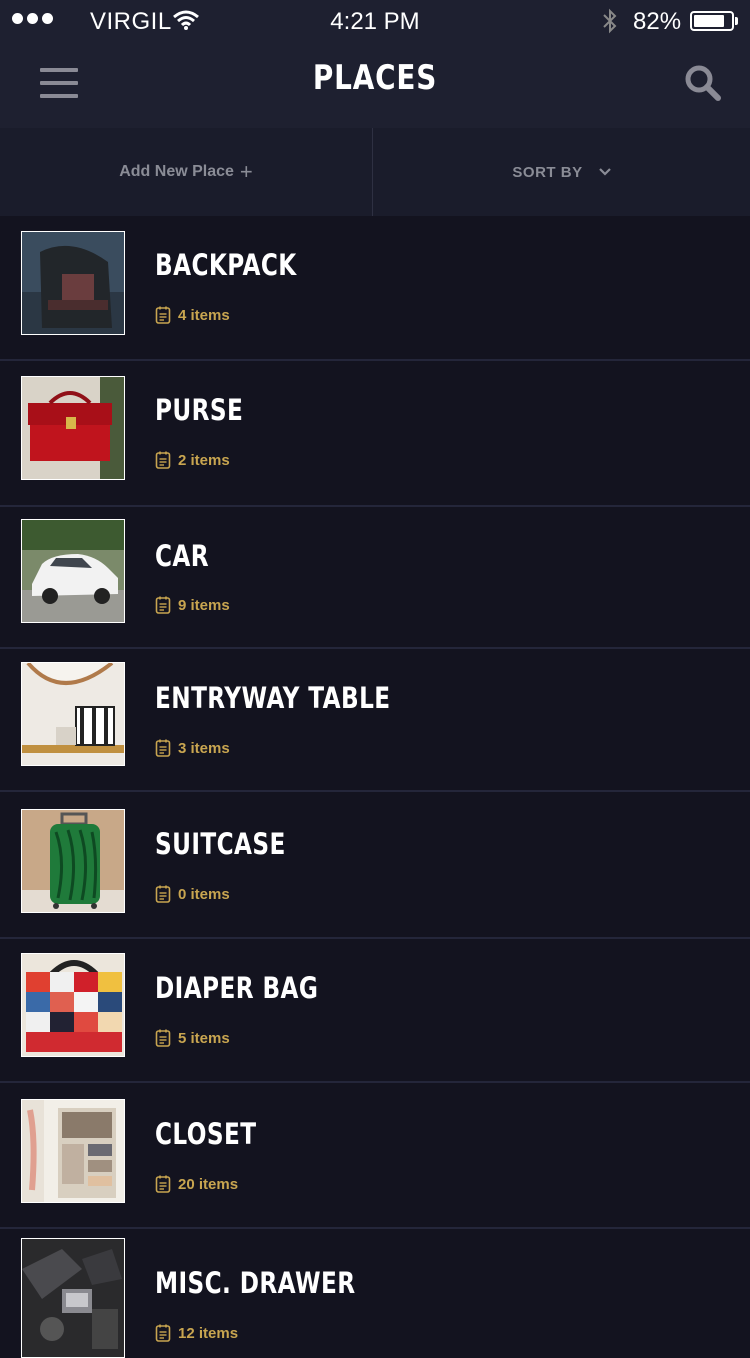 This screenshot has width=750, height=1358. What do you see at coordinates (204, 894) in the screenshot?
I see `item-count-label: 0 items` at bounding box center [204, 894].